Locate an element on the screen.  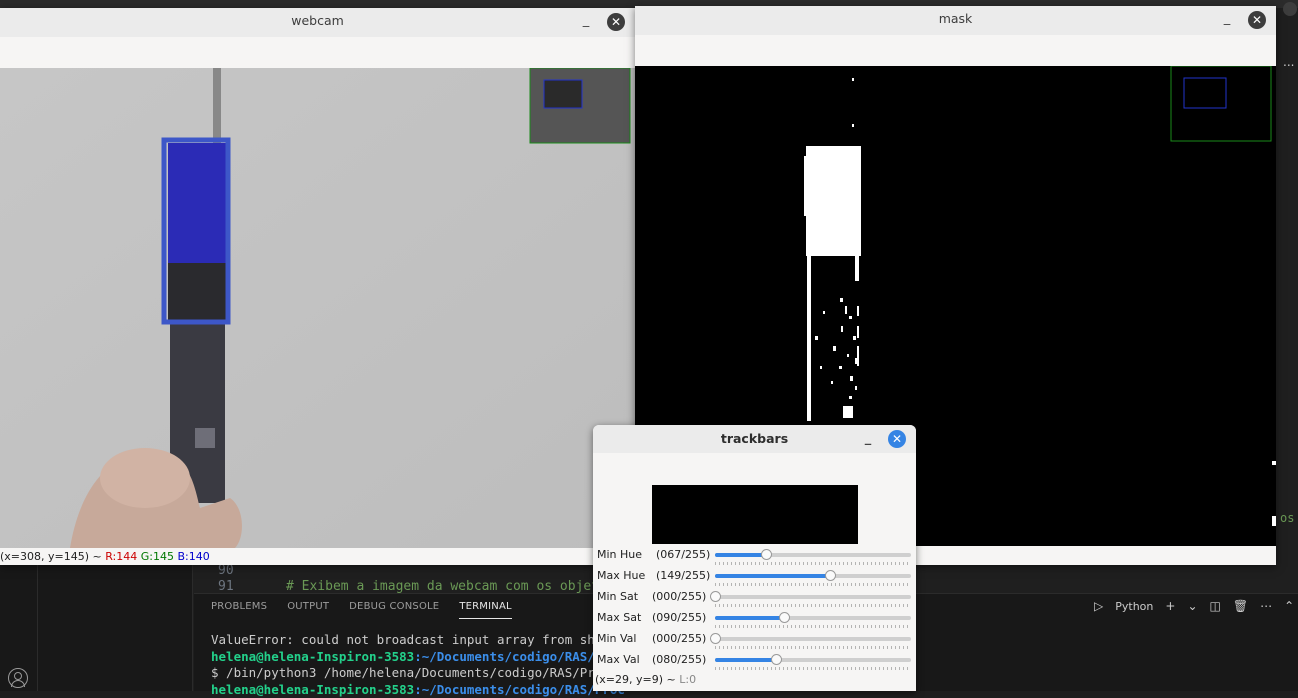
chevron-down-icon: ⌄ is located at coordinates (1192, 606).